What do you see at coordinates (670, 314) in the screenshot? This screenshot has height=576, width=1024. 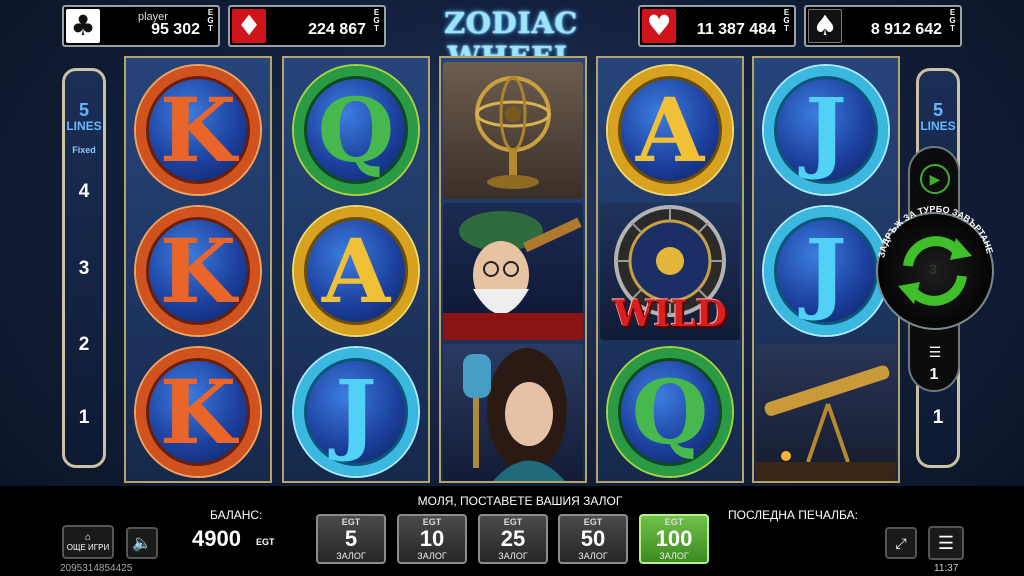 I see `wild-label: WILD` at bounding box center [670, 314].